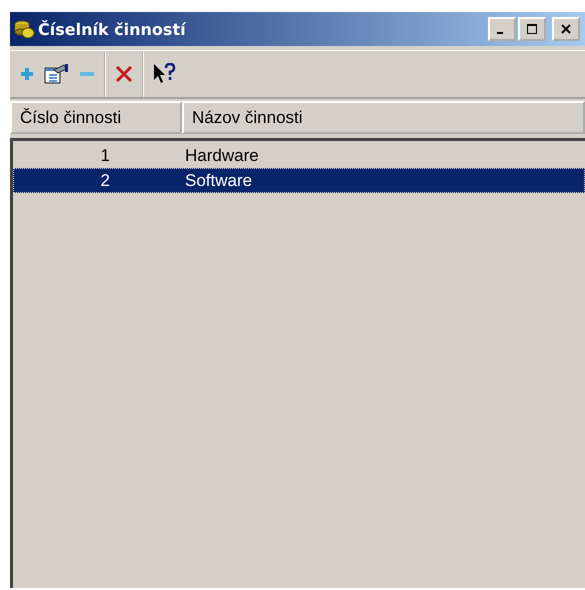  Describe the element at coordinates (27, 74) in the screenshot. I see `plus-icon` at that location.